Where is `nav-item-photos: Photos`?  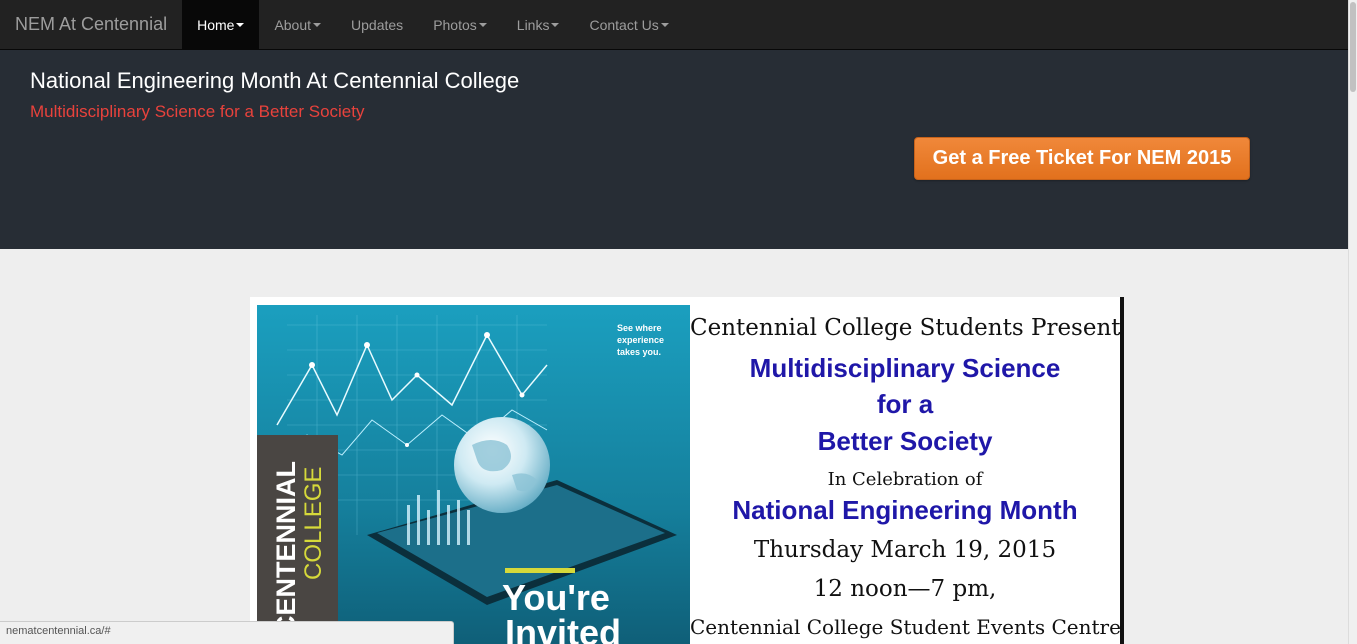 nav-item-photos: Photos is located at coordinates (460, 24).